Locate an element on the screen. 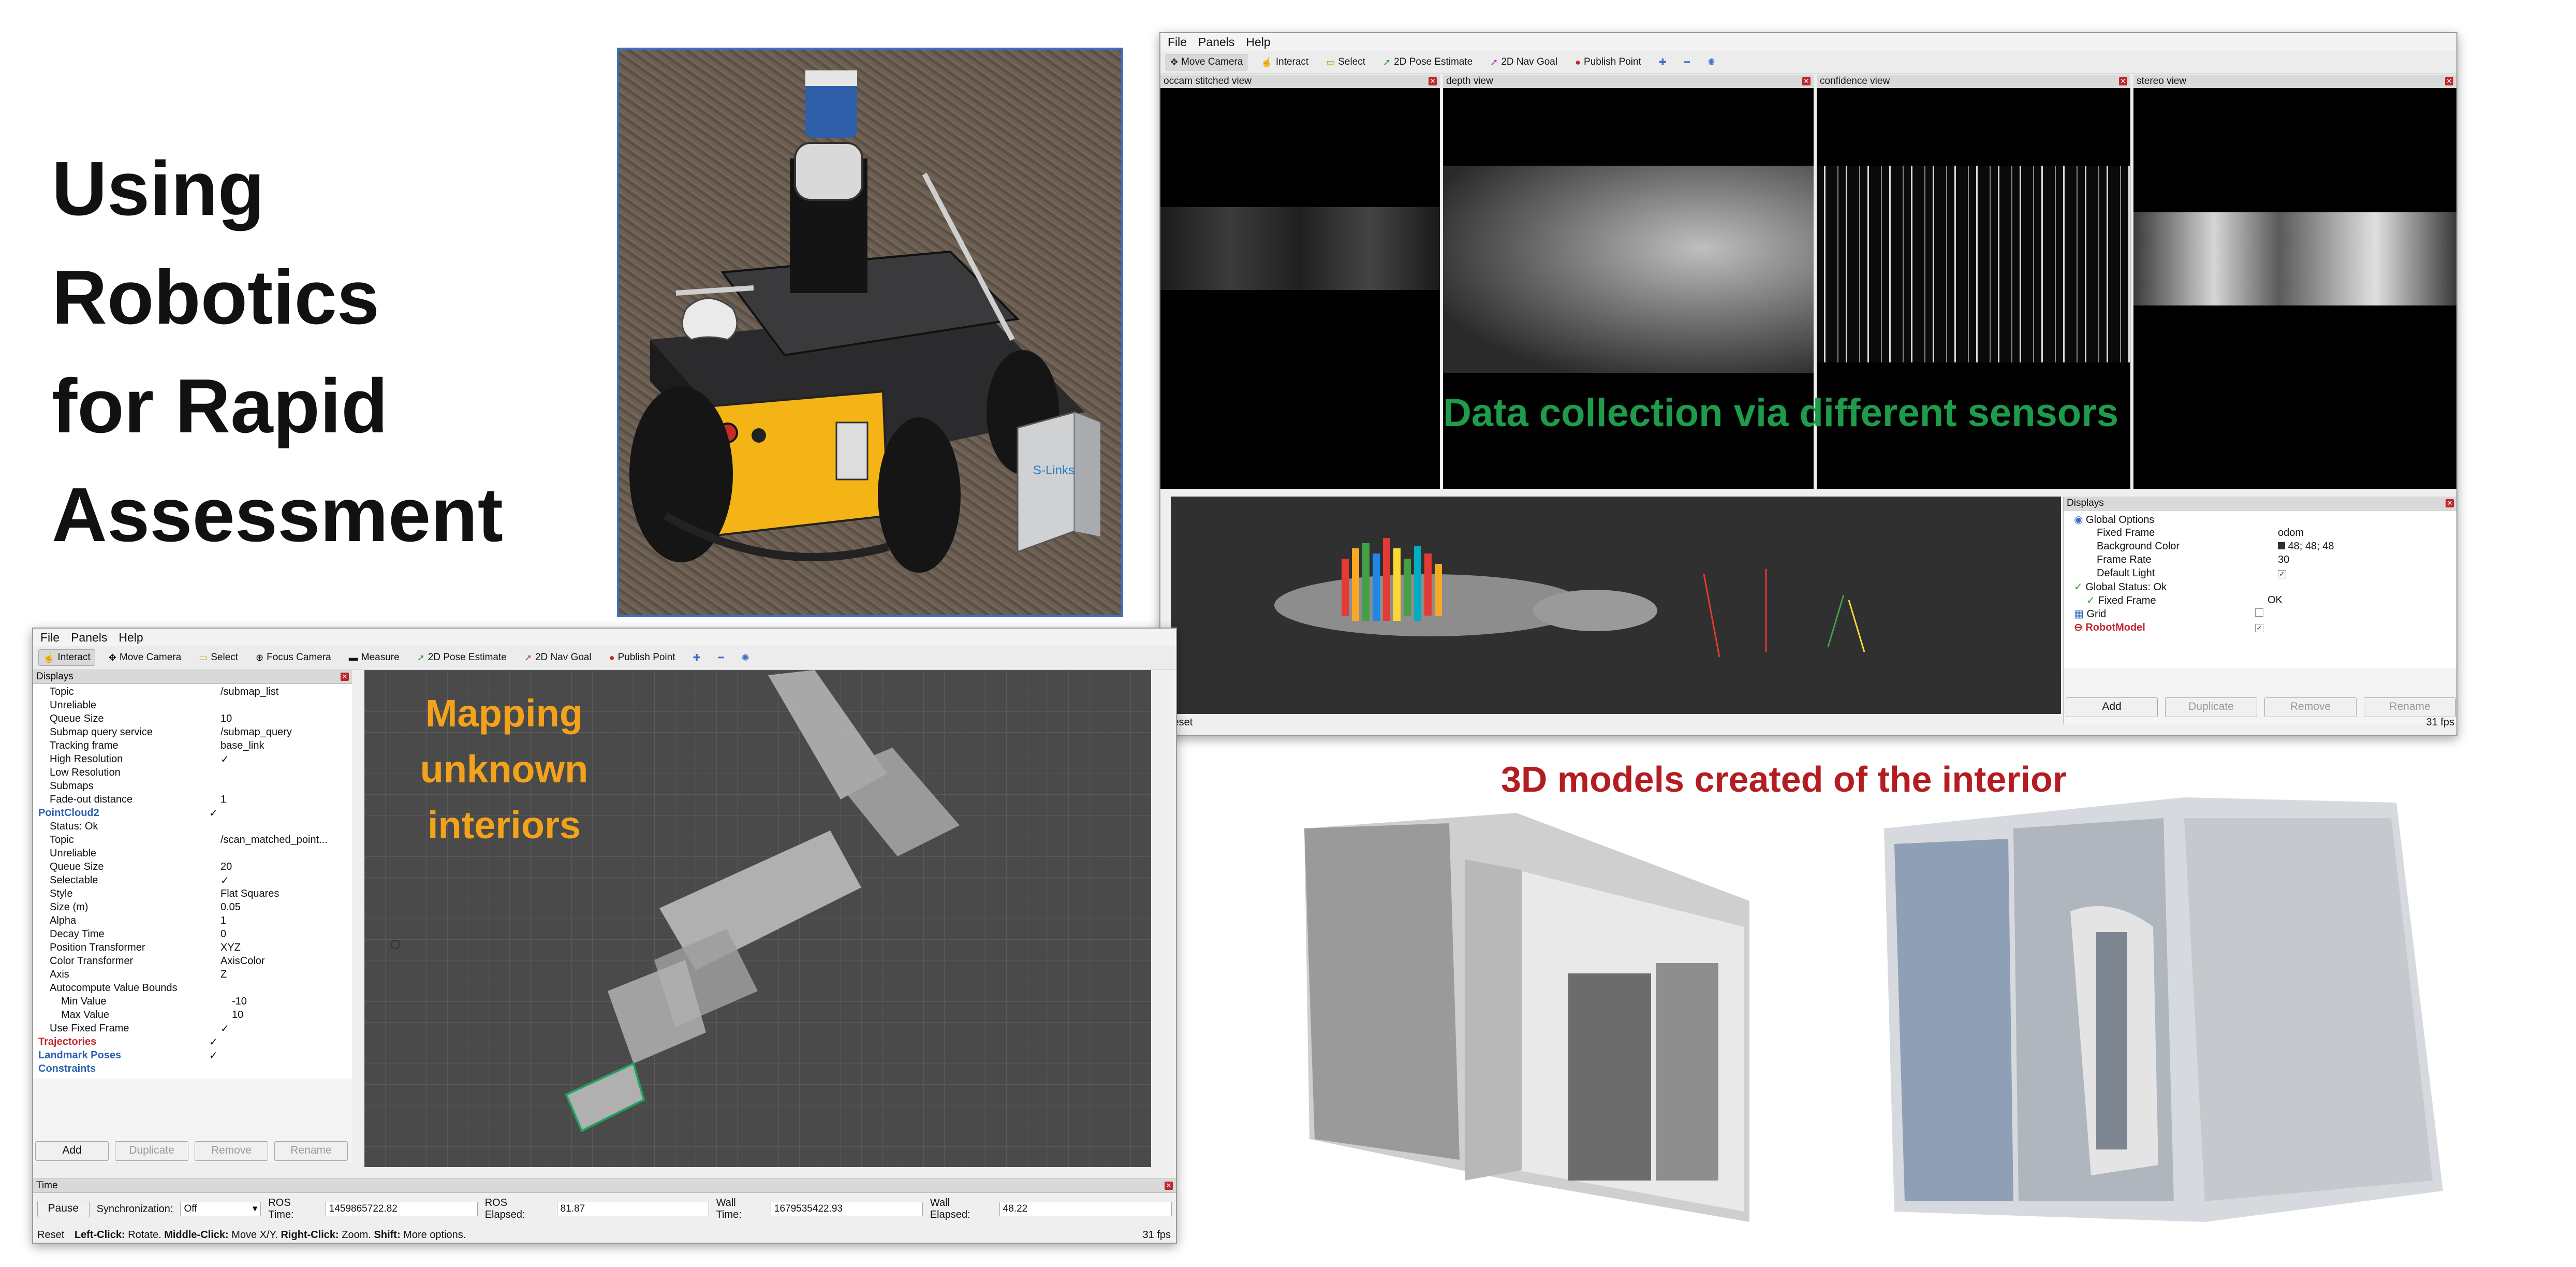  property-row: Autocompute Value Bounds is located at coordinates (193, 988).